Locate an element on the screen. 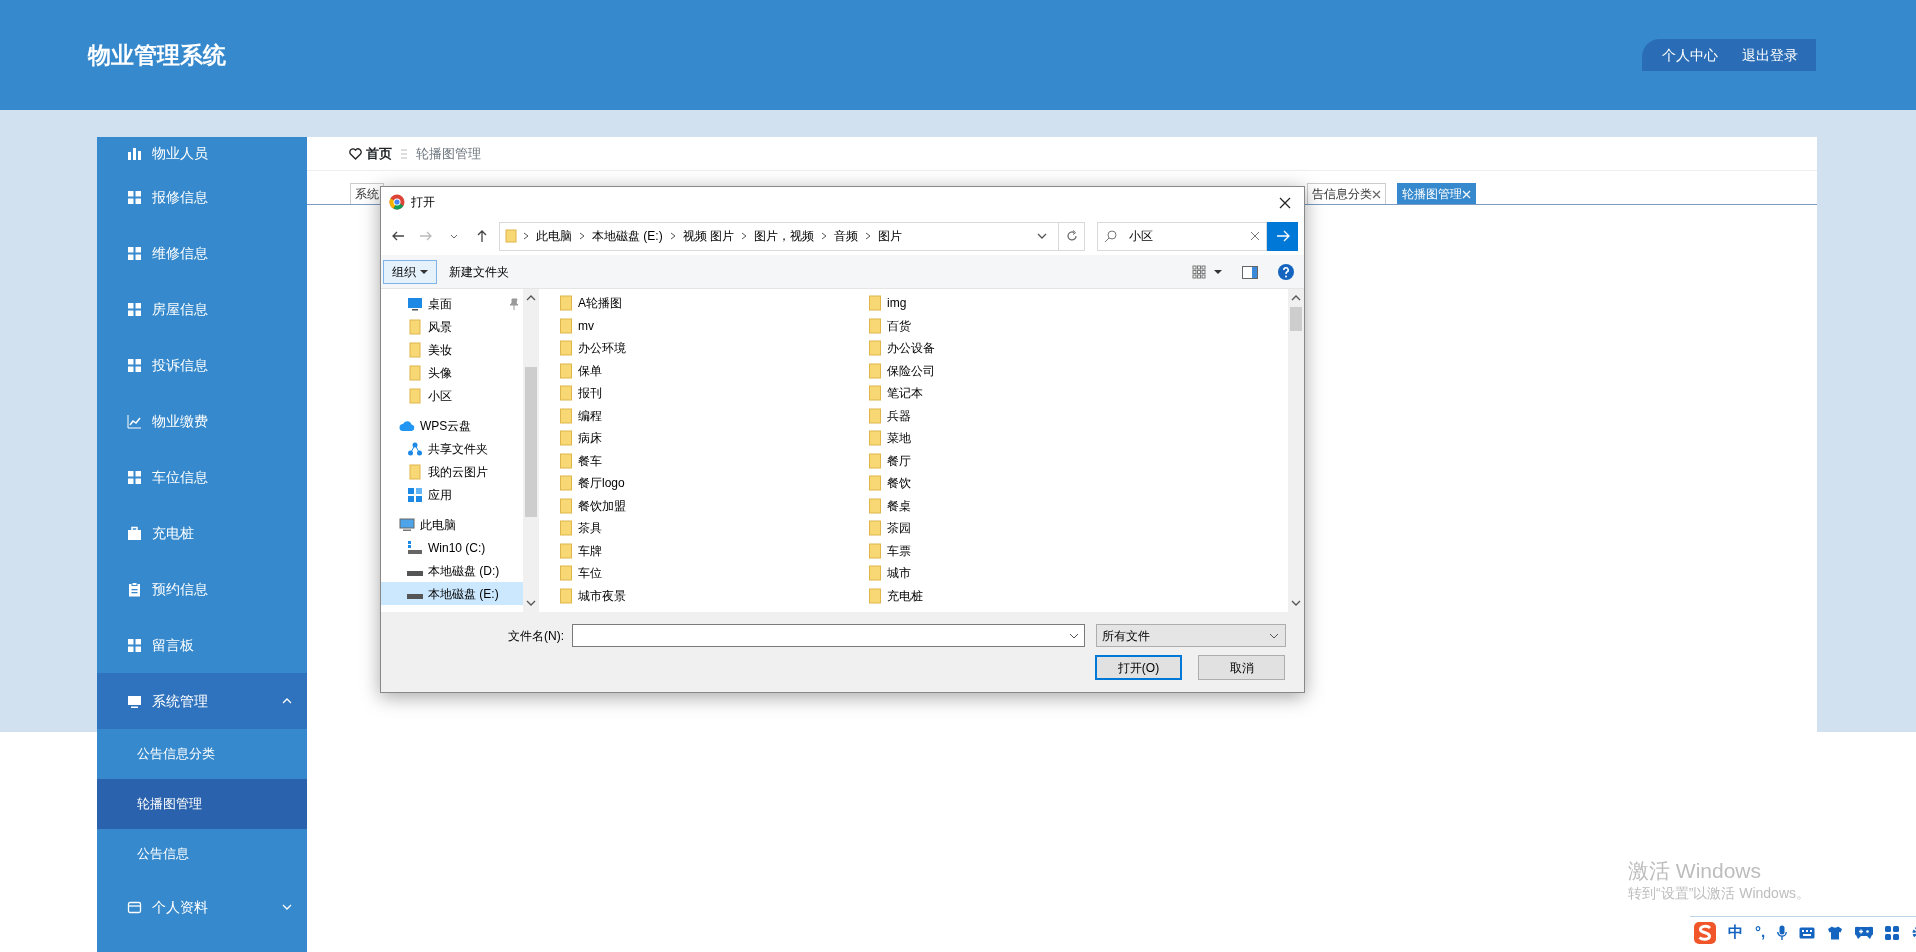 This screenshot has height=952, width=1916. tab: 告信息分类 is located at coordinates (1346, 193).